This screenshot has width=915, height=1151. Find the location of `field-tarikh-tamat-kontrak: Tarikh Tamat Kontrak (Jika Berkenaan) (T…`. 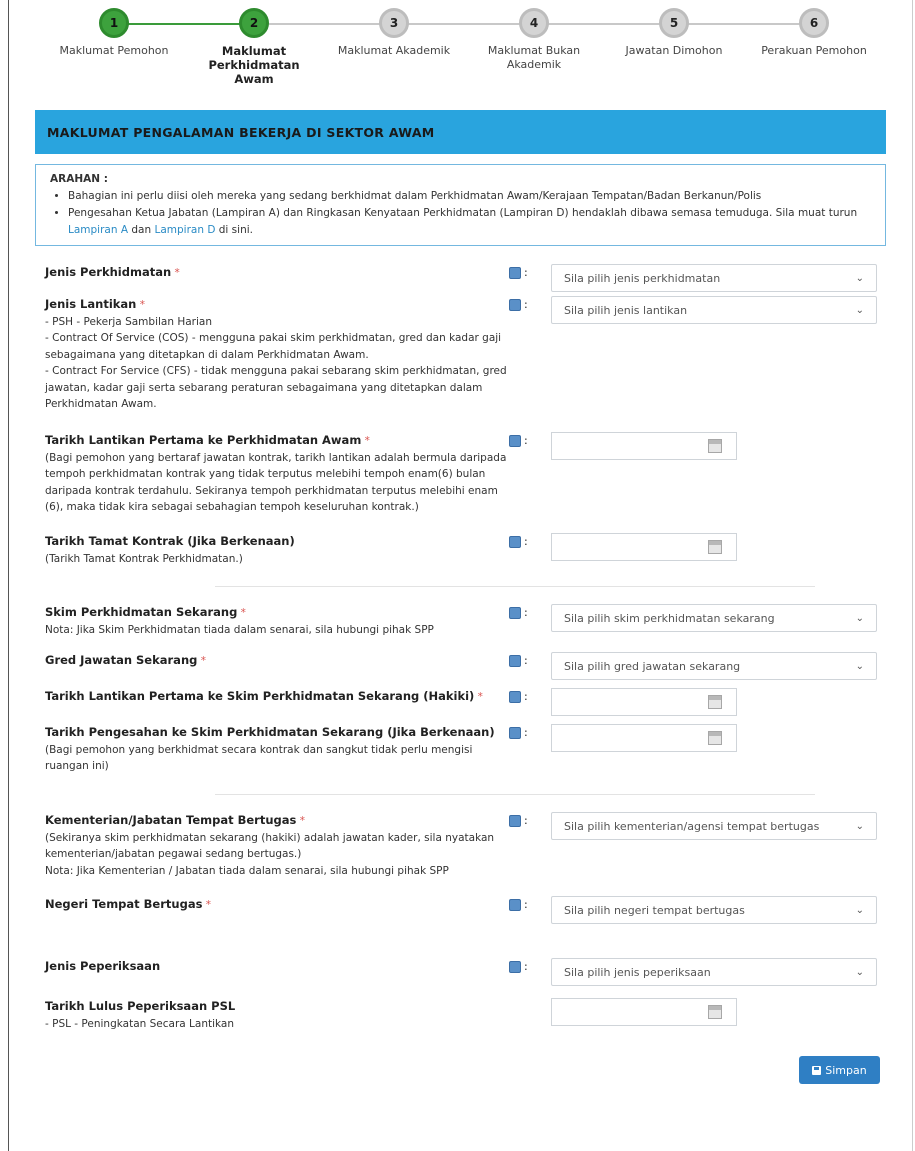

field-tarikh-tamat-kontrak: Tarikh Tamat Kontrak (Jika Berkenaan) (T… is located at coordinates (461, 549).